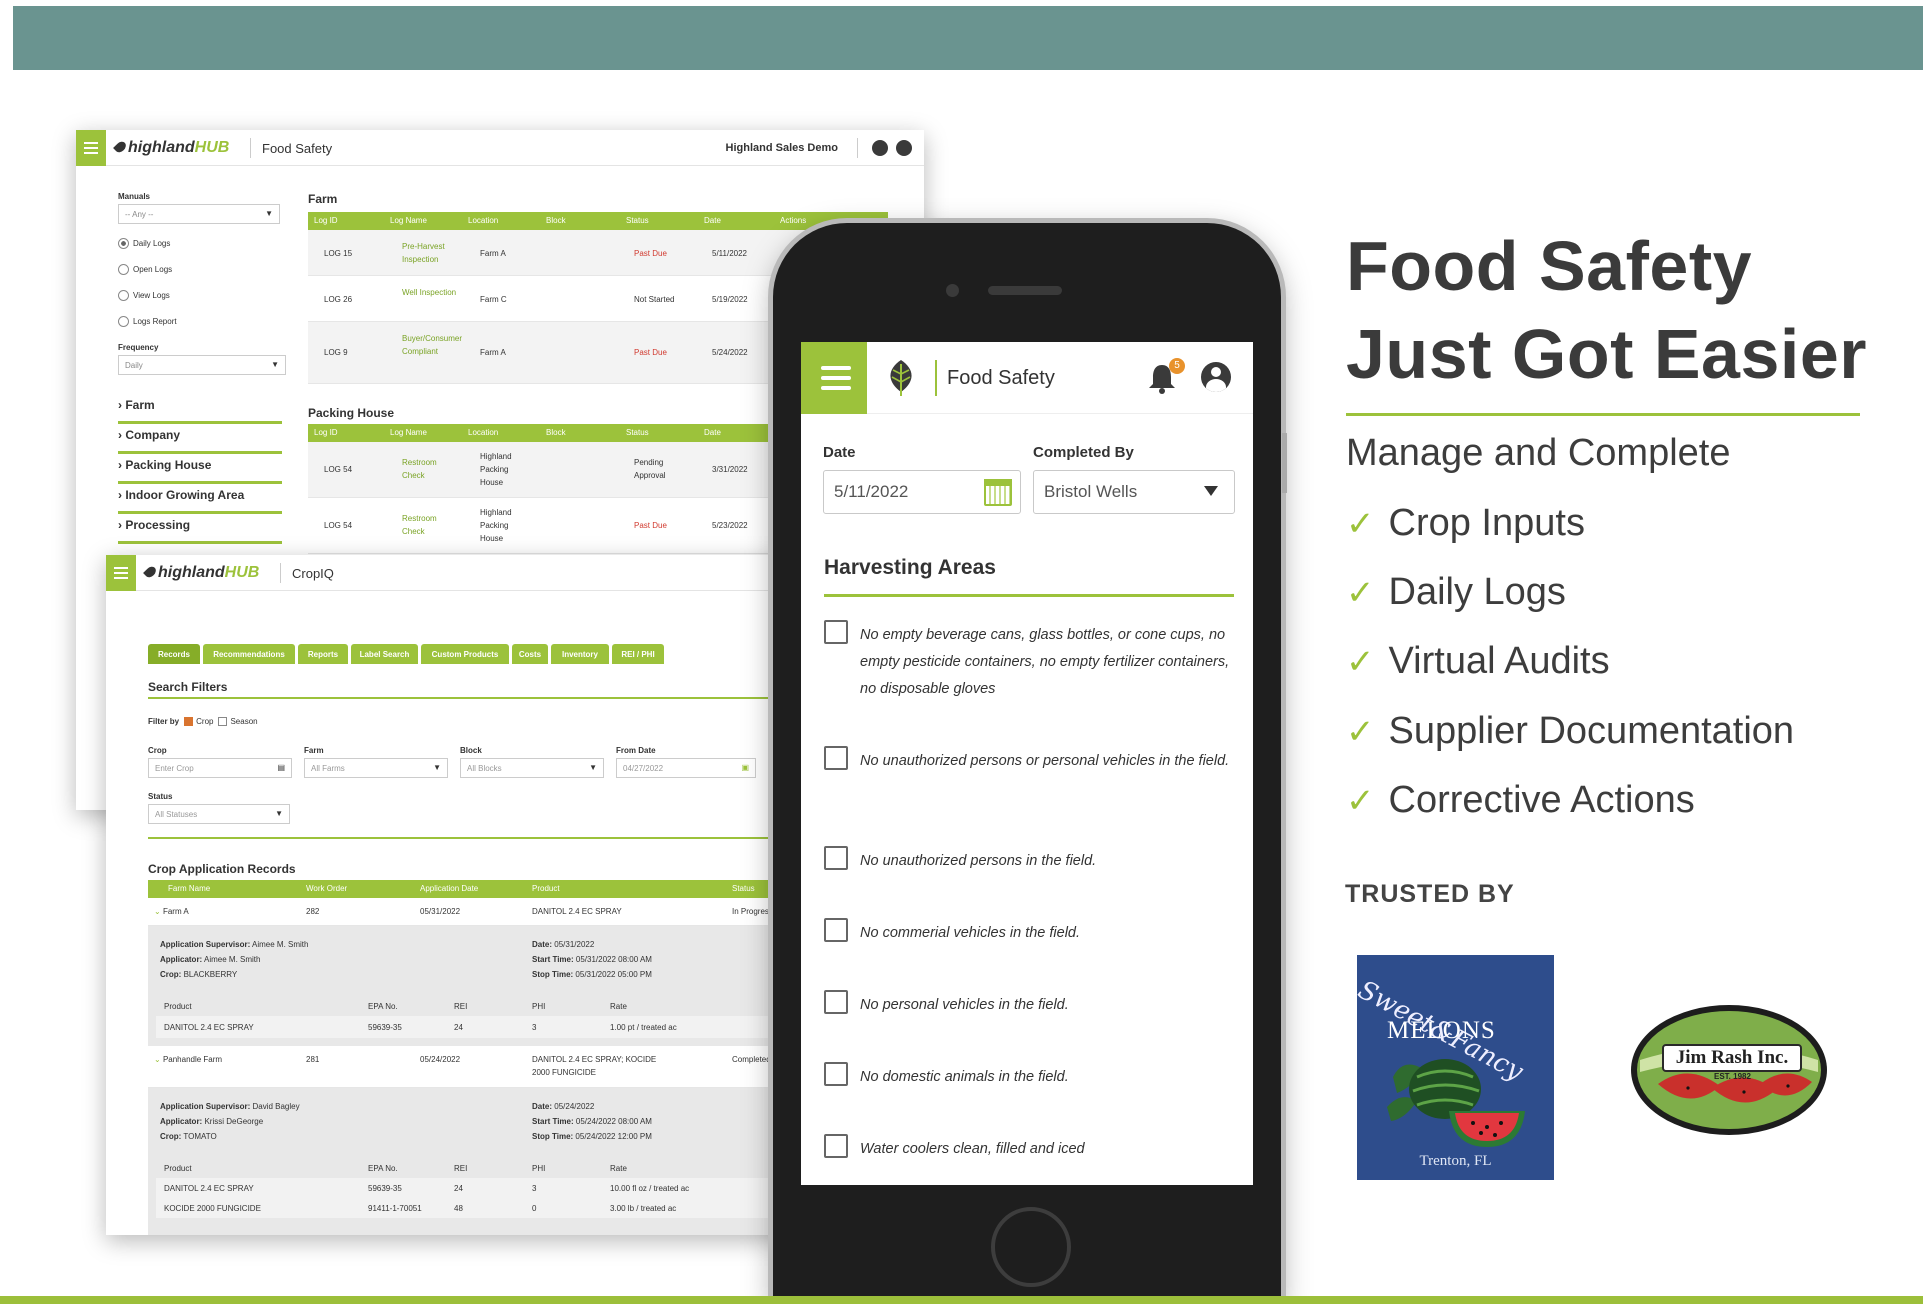 Image resolution: width=1923 pixels, height=1304 pixels. Describe the element at coordinates (539, 1006) in the screenshot. I see `product-col: PHI` at that location.